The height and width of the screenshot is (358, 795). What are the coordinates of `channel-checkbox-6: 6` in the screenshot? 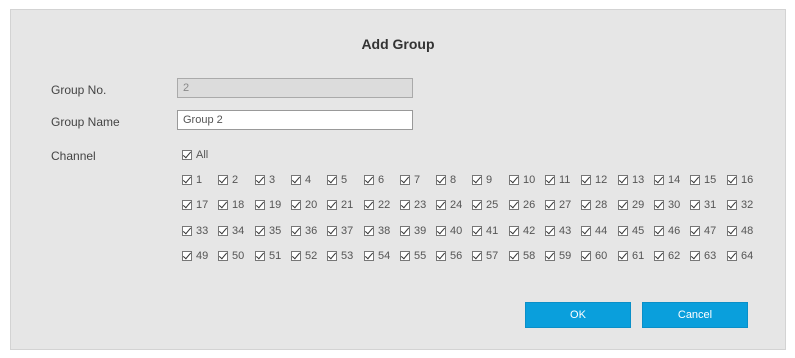 It's located at (374, 180).